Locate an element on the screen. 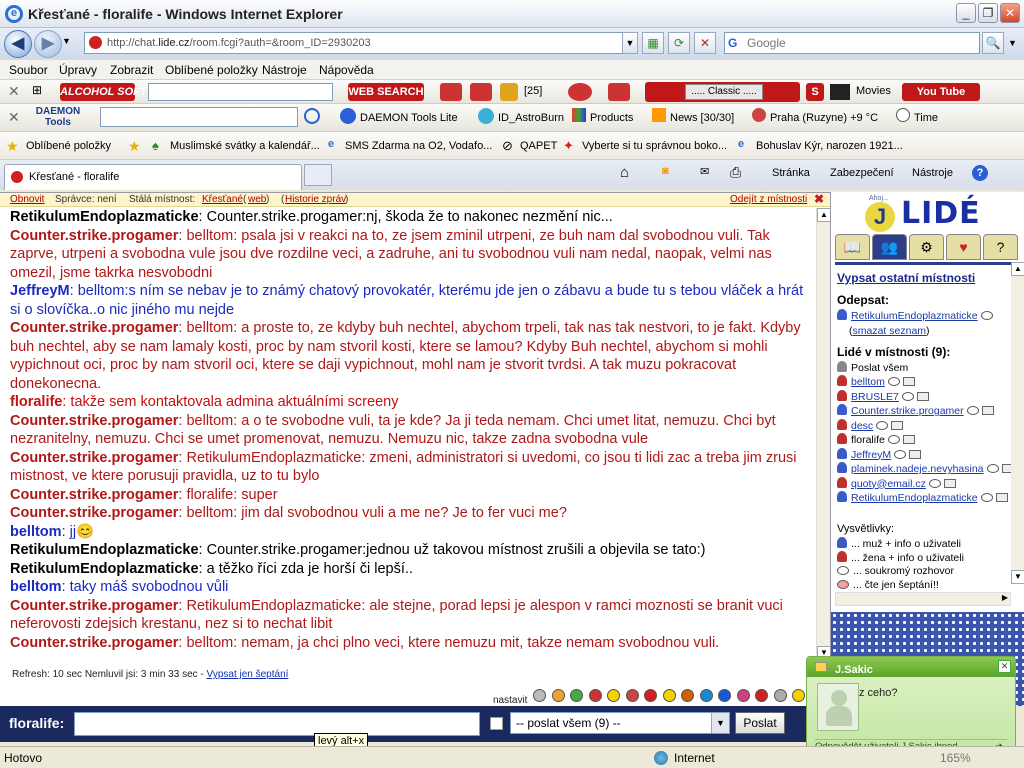  person-name: desc is located at coordinates (862, 426).